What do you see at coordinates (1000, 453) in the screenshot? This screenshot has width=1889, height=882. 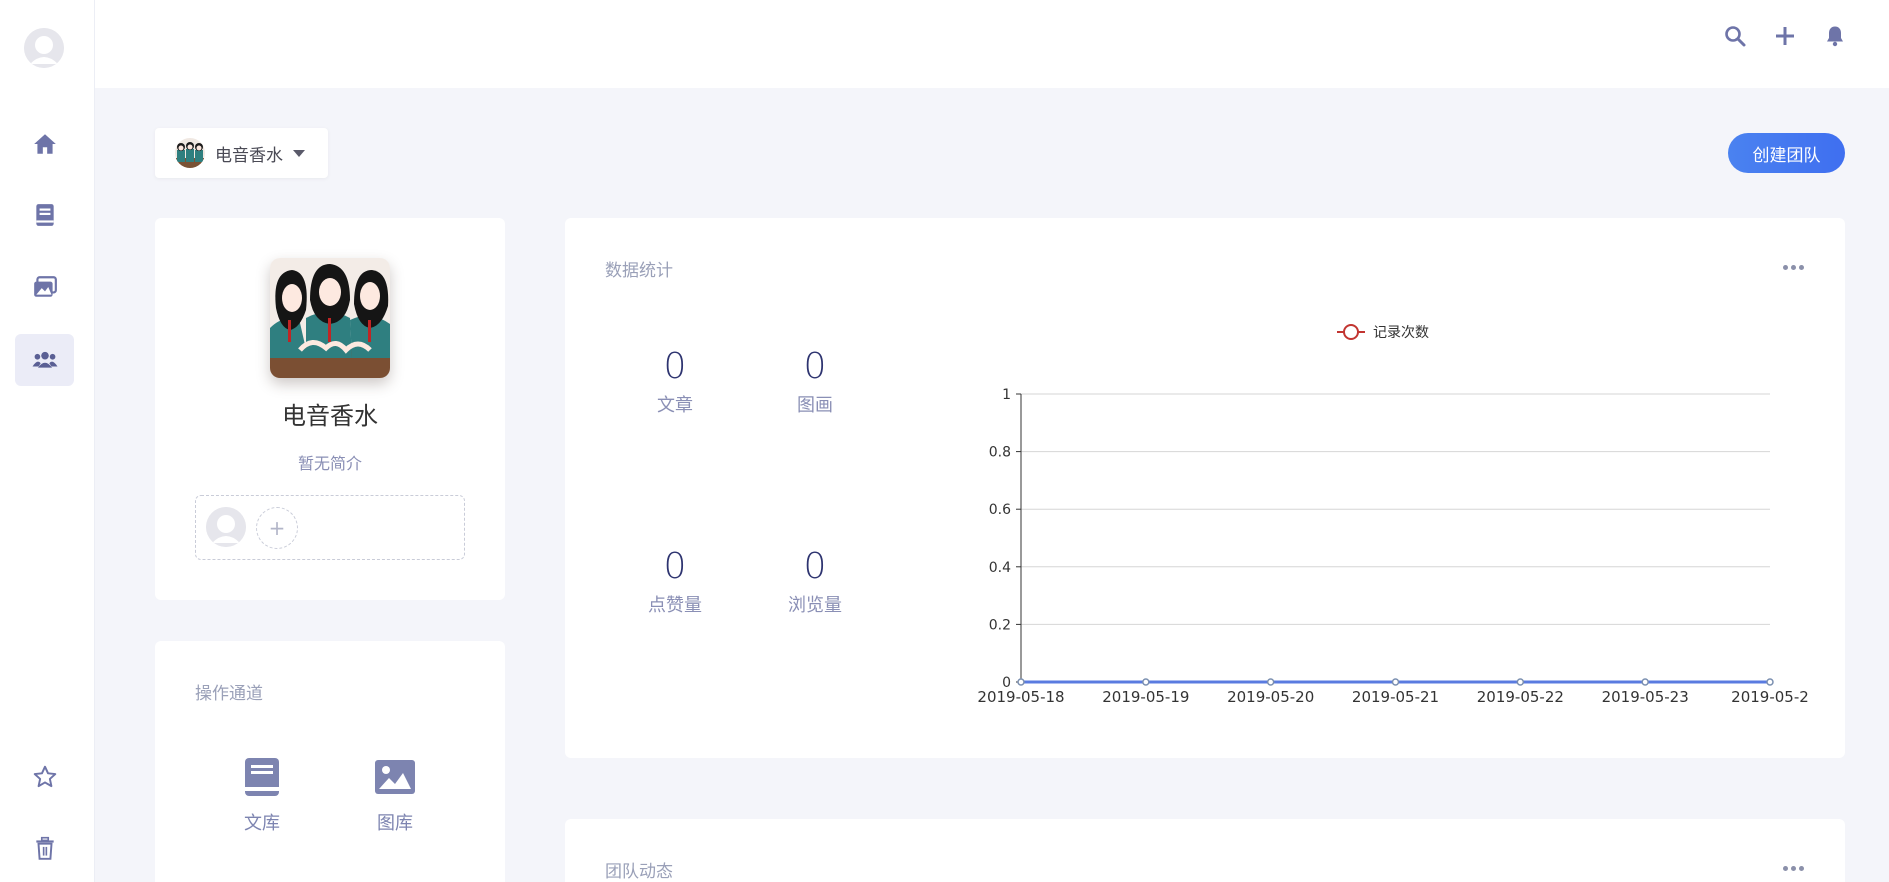 I see `y-tick-label: 0.8` at bounding box center [1000, 453].